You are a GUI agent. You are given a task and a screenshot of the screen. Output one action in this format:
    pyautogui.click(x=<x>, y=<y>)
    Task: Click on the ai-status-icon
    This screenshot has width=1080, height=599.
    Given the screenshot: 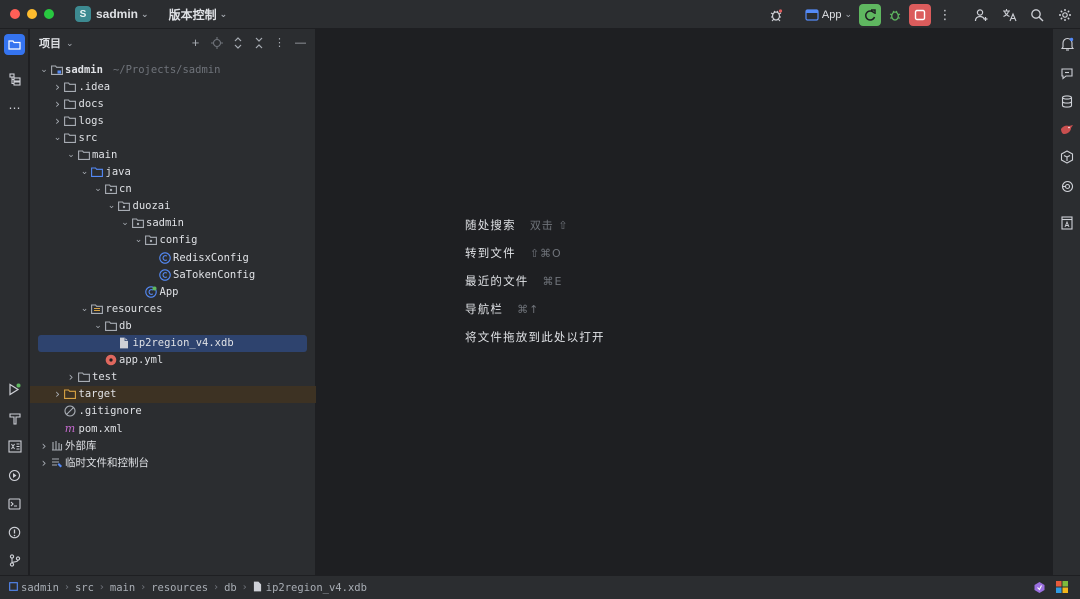 What is the action you would take?
    pyautogui.click(x=1039, y=589)
    